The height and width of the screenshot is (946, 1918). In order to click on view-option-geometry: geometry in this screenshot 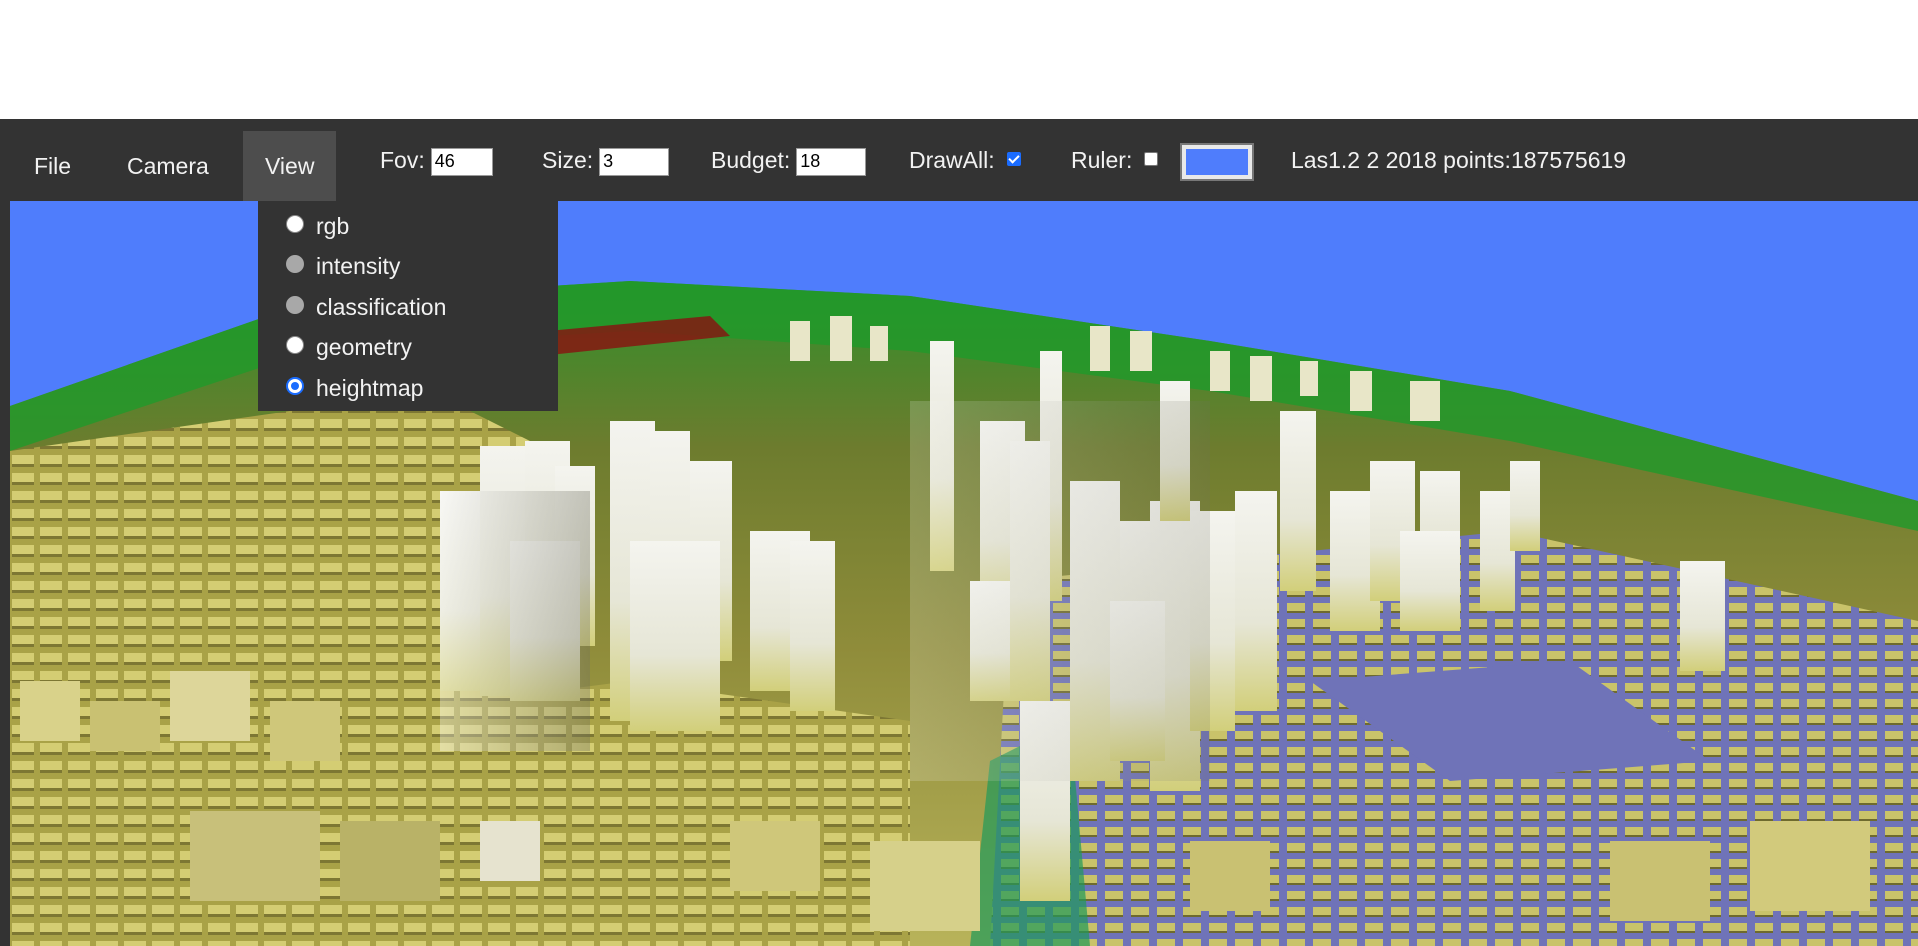, I will do `click(349, 347)`.